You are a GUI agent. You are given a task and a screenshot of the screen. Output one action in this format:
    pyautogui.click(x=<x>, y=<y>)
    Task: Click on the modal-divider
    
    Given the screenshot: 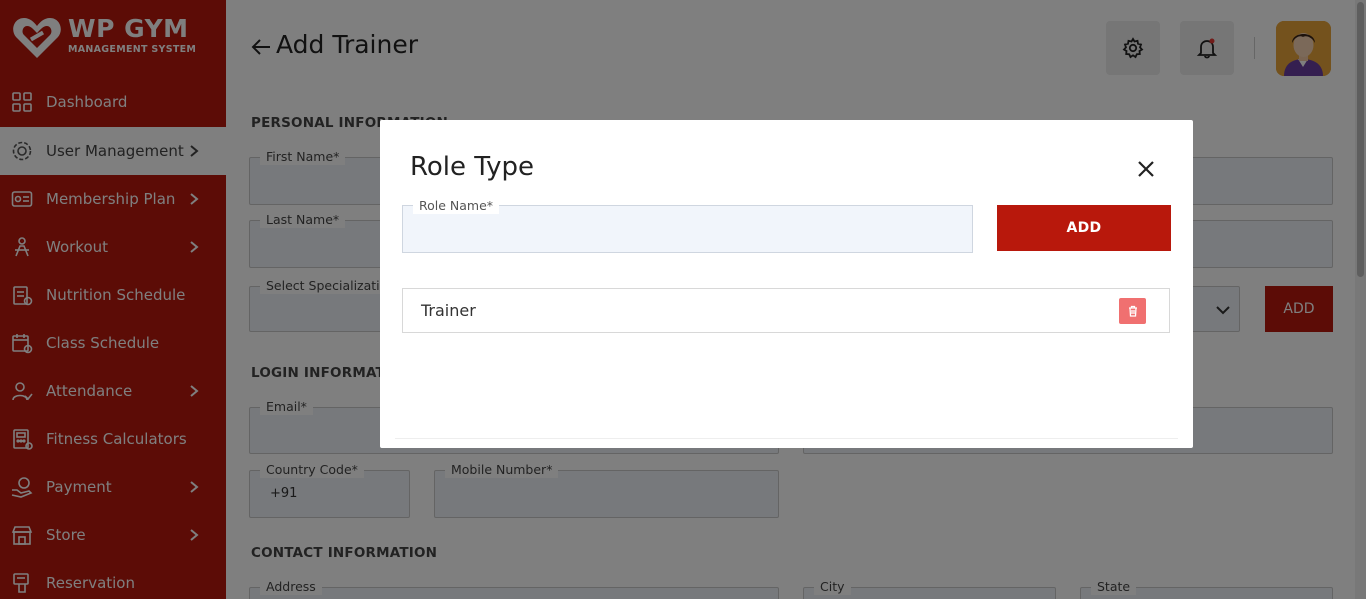 What is the action you would take?
    pyautogui.click(x=786, y=438)
    